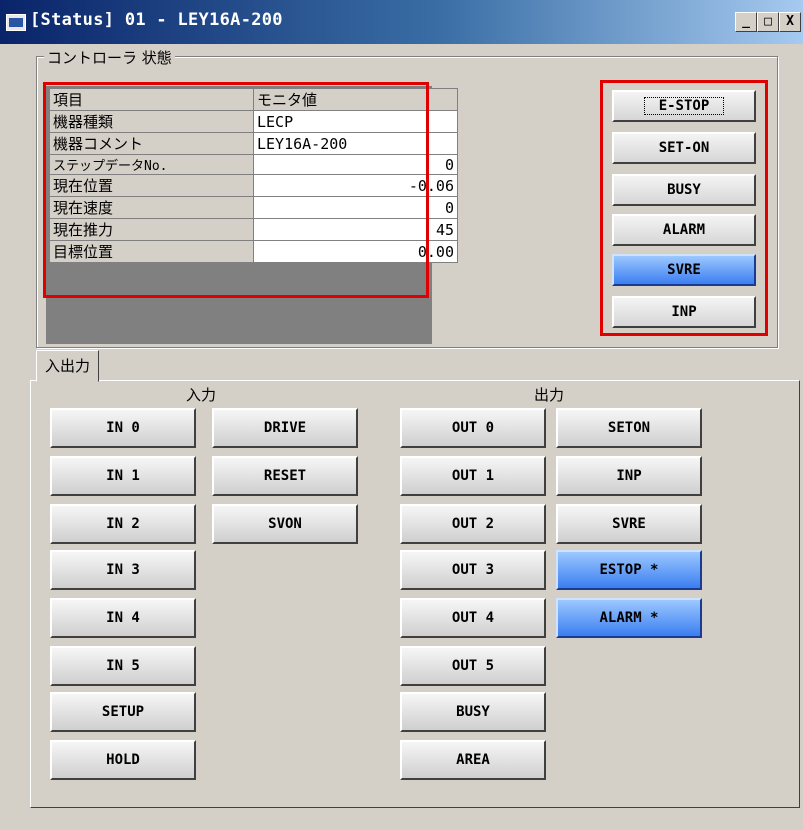  Describe the element at coordinates (473, 570) in the screenshot. I see `output-out3-button: OUT 3` at that location.